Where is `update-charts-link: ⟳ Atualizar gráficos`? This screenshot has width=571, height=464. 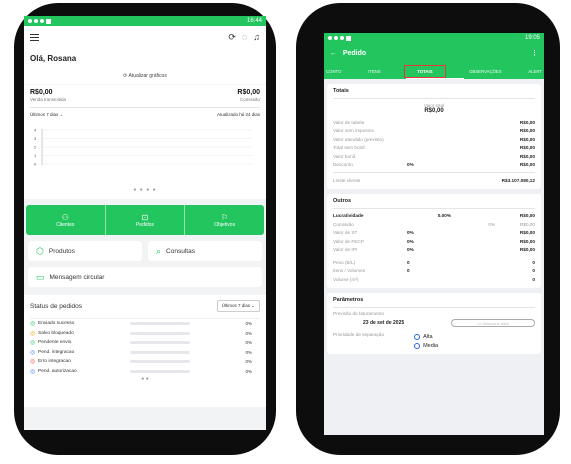
update-charts-link: ⟳ Atualizar gráficos is located at coordinates (145, 78).